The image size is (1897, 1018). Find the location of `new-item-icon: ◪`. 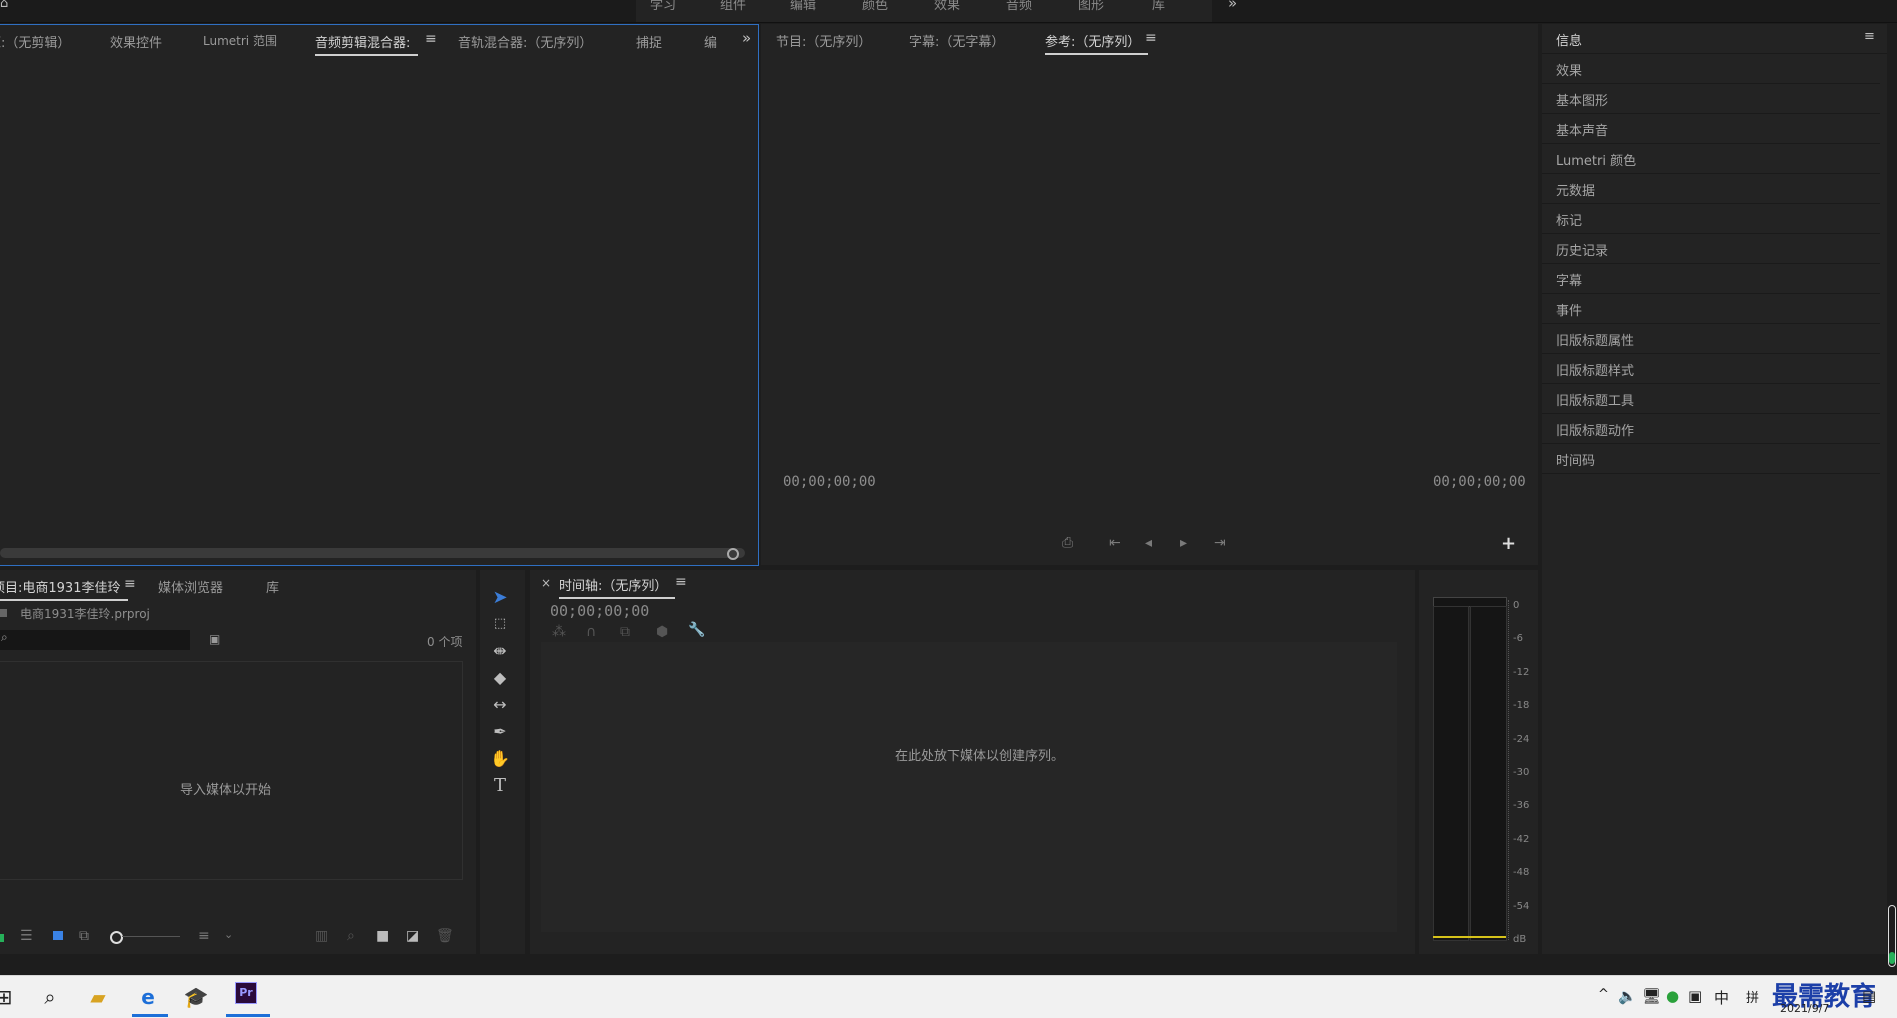

new-item-icon: ◪ is located at coordinates (412, 936).